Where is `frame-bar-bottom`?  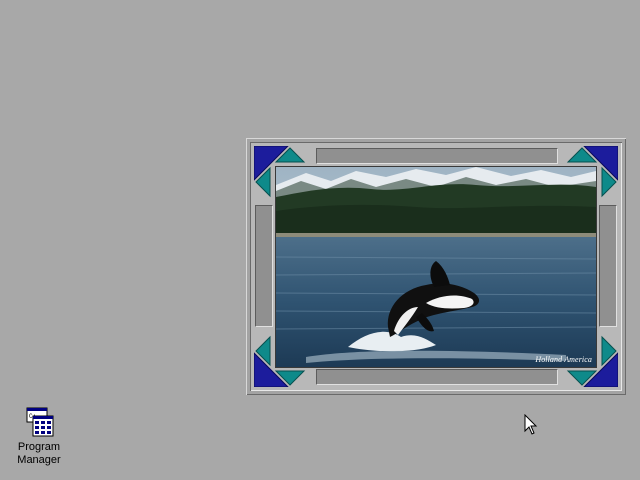 frame-bar-bottom is located at coordinates (437, 377).